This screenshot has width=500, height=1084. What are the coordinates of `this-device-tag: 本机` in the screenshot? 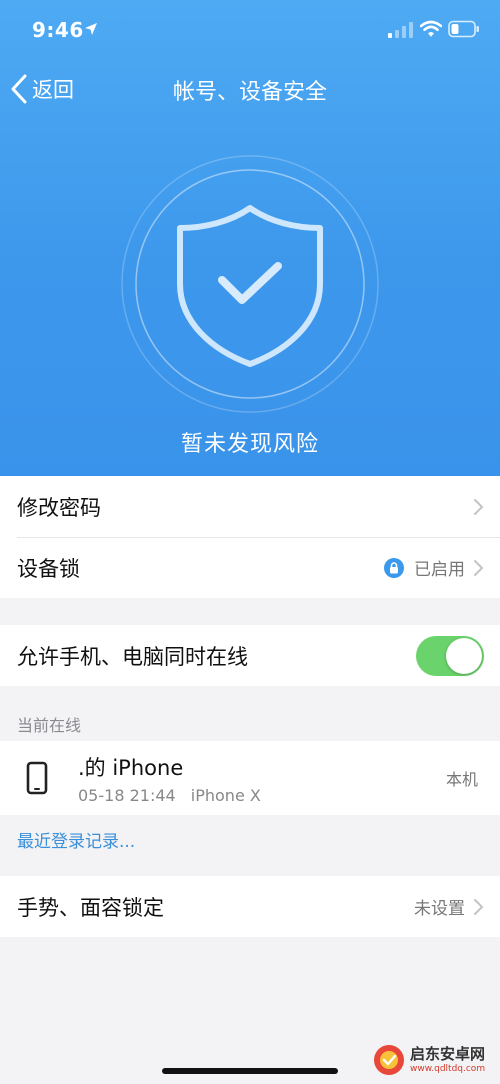 It's located at (461, 779).